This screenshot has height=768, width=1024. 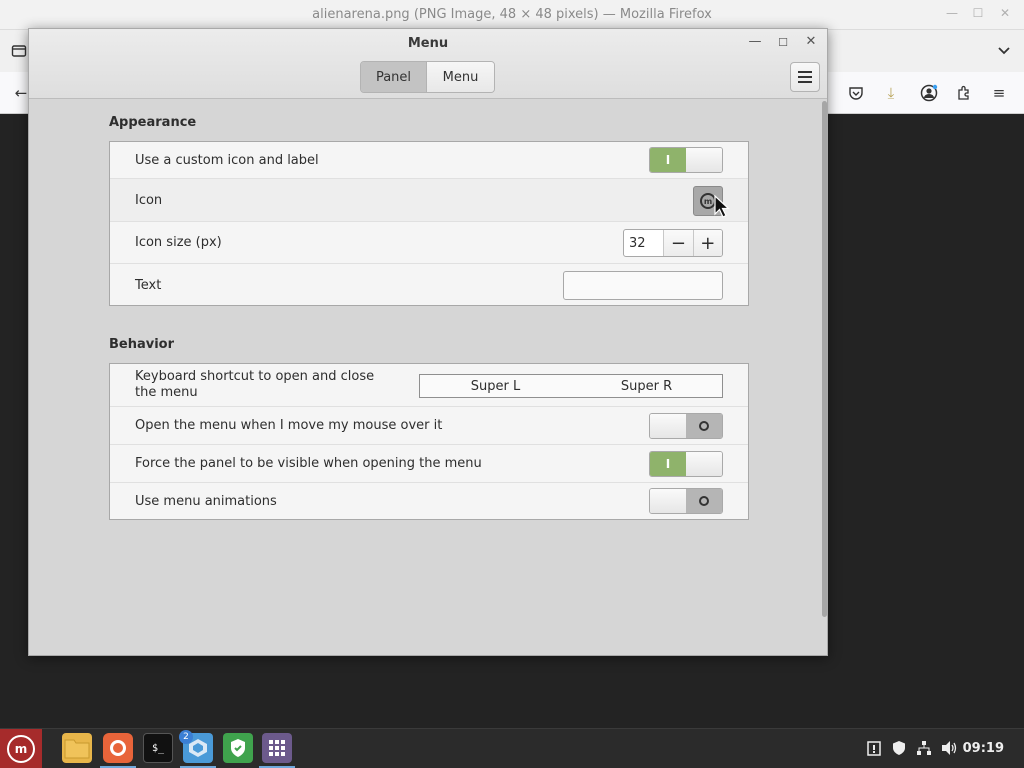 What do you see at coordinates (186, 737) in the screenshot?
I see `update-count-badge: 2` at bounding box center [186, 737].